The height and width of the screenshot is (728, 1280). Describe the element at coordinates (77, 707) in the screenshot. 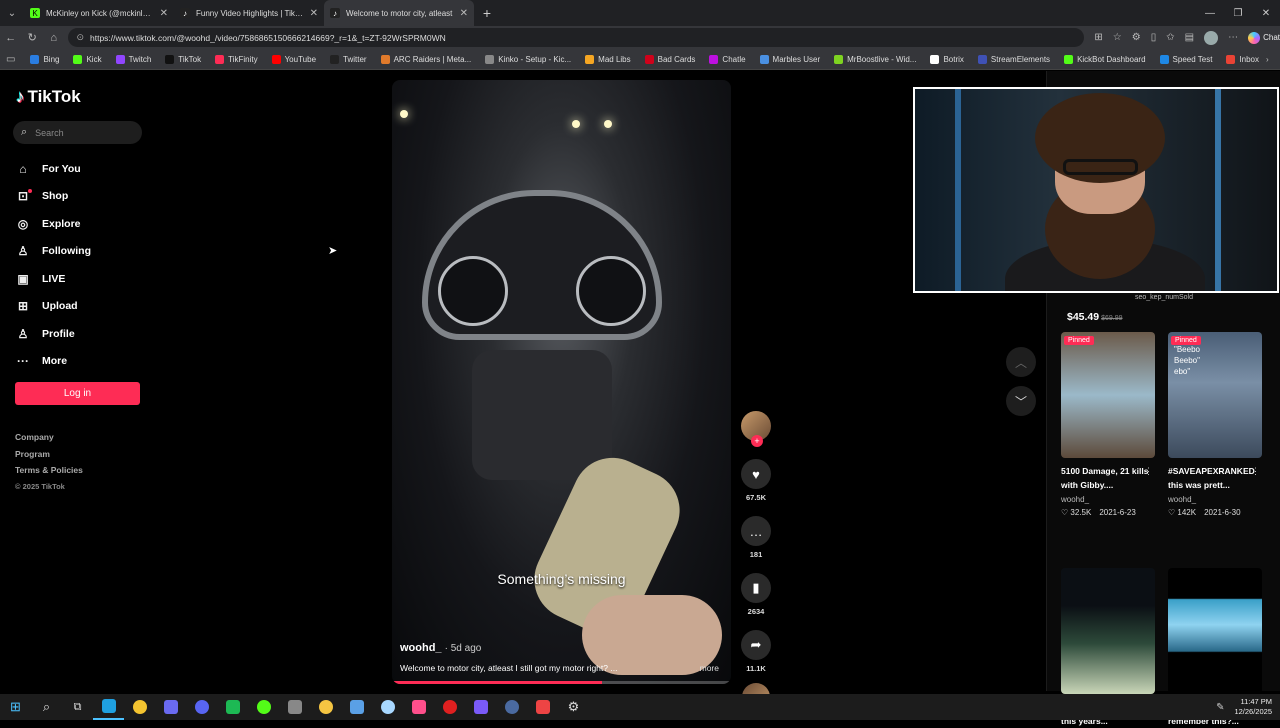

I see `task-view-icon: ⧉` at that location.